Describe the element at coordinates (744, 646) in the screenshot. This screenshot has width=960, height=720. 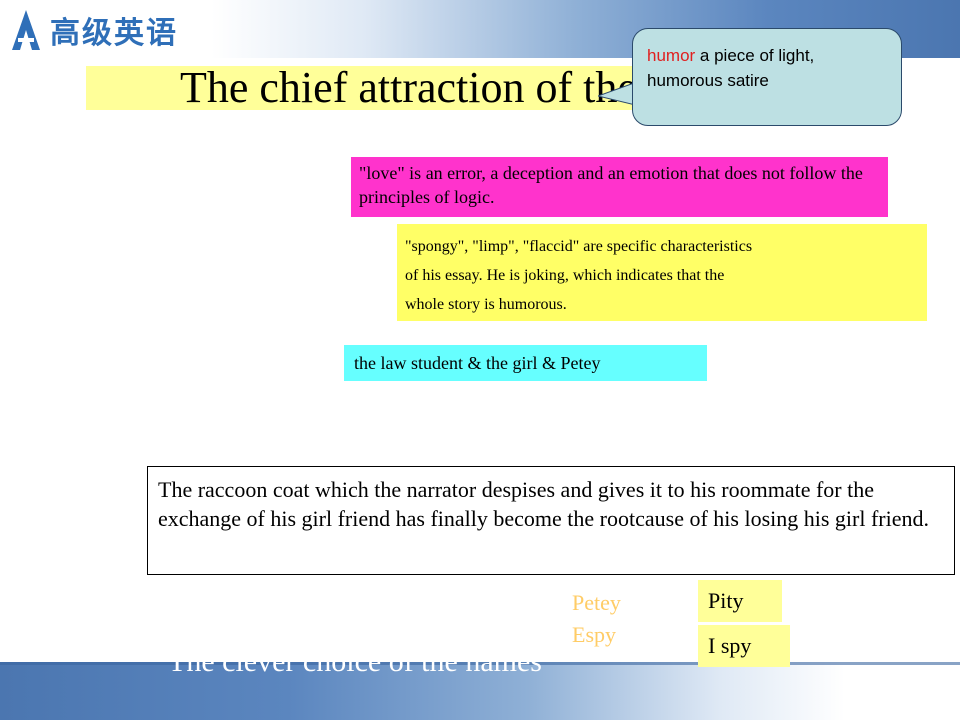
I see `name-ispy-box: I spy` at that location.